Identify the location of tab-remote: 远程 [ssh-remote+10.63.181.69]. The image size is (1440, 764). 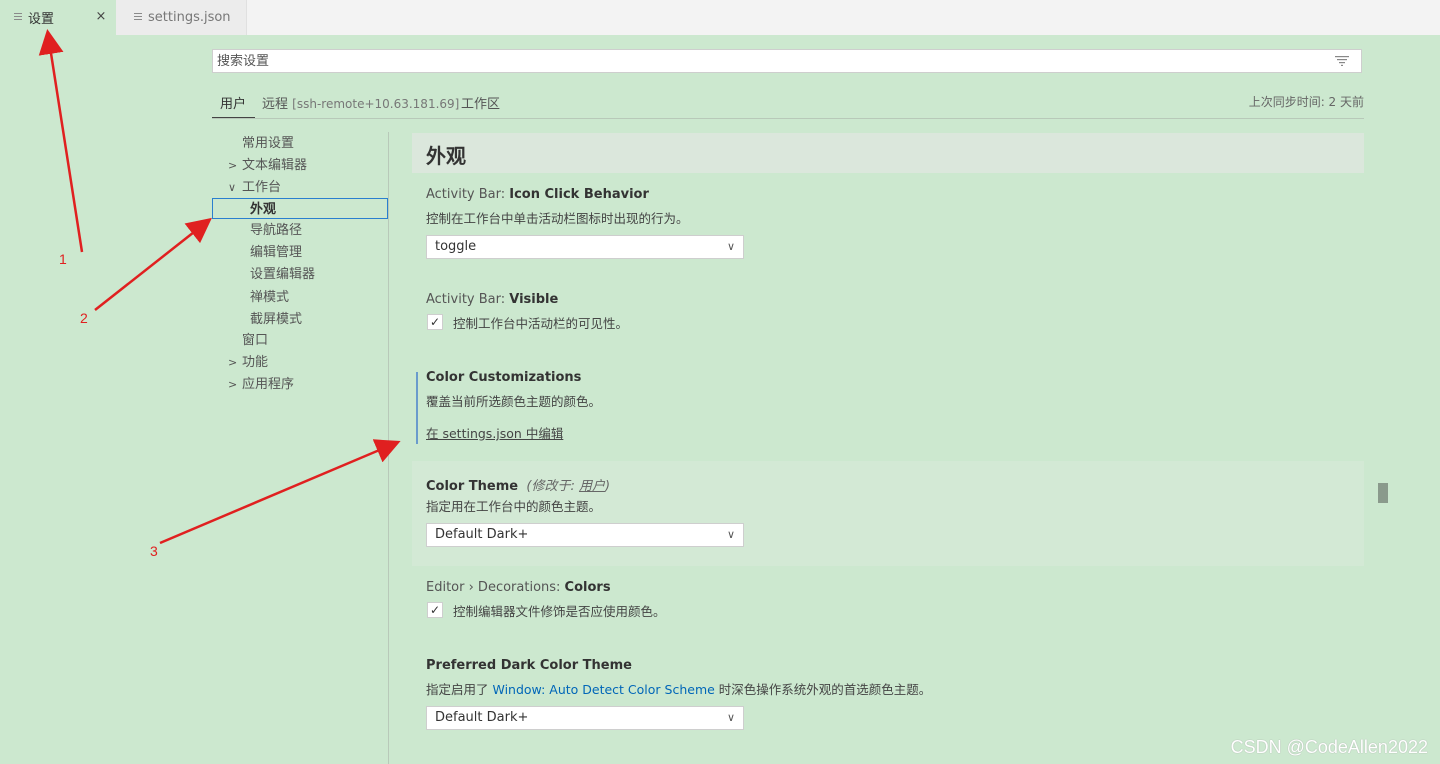
(360, 102).